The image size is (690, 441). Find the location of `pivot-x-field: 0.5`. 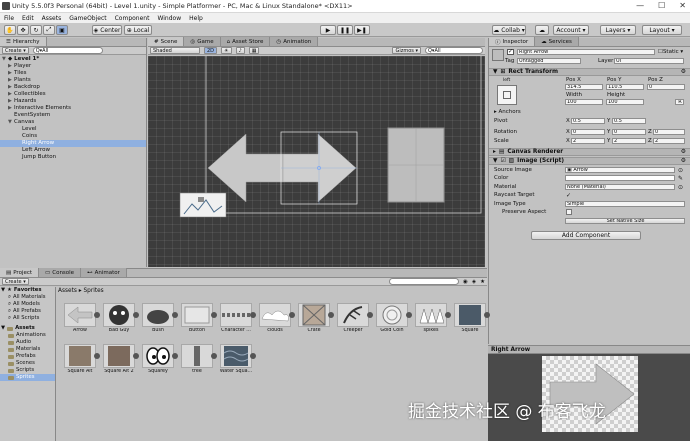

pivot-x-field: 0.5 is located at coordinates (588, 121).